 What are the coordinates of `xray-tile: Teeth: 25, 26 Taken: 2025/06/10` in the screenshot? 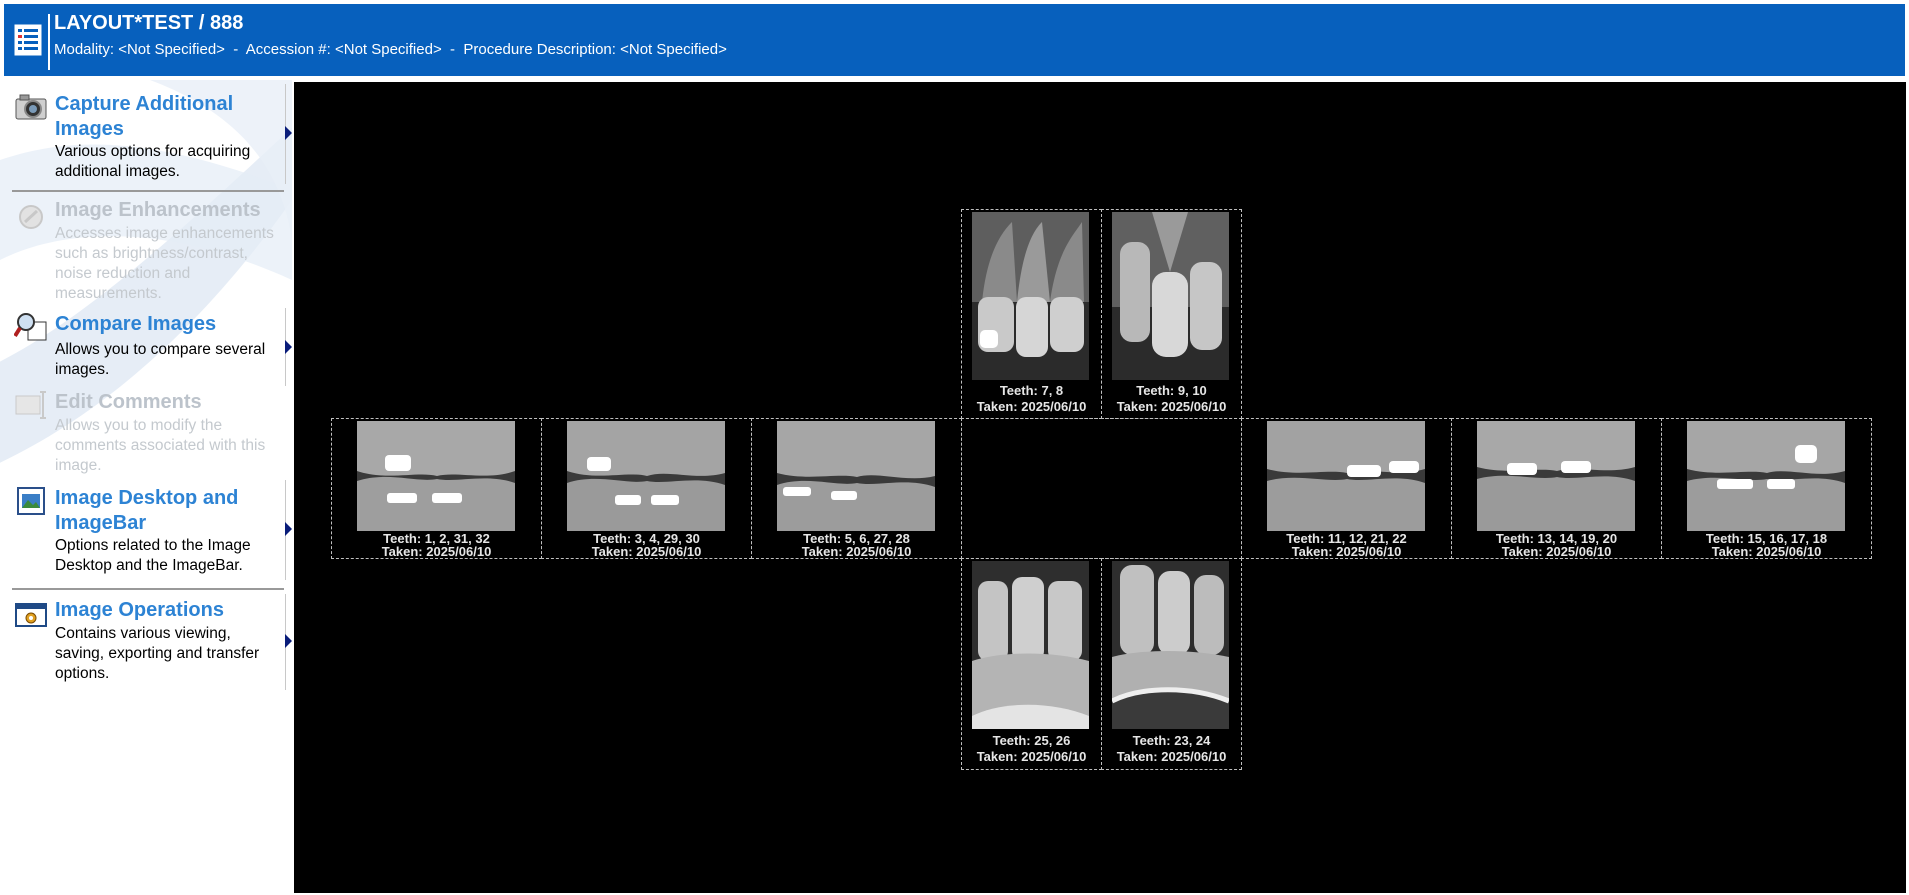 It's located at (1031, 664).